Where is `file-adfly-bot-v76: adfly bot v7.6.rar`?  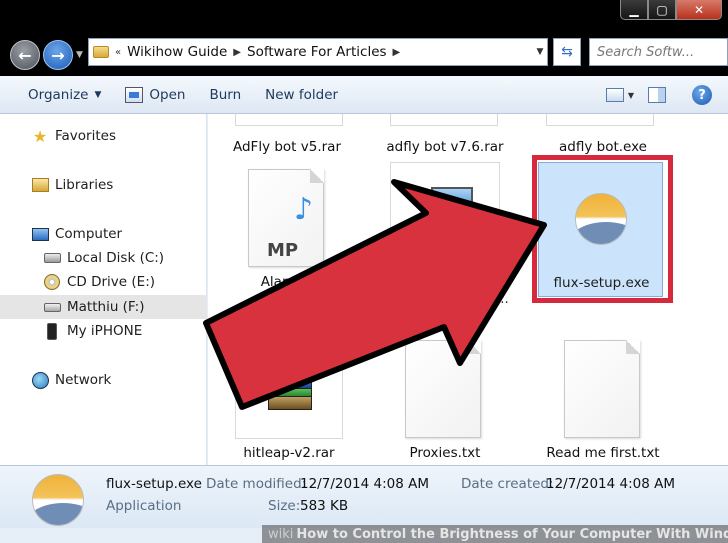 file-adfly-bot-v76: adfly bot v7.6.rar is located at coordinates (445, 147).